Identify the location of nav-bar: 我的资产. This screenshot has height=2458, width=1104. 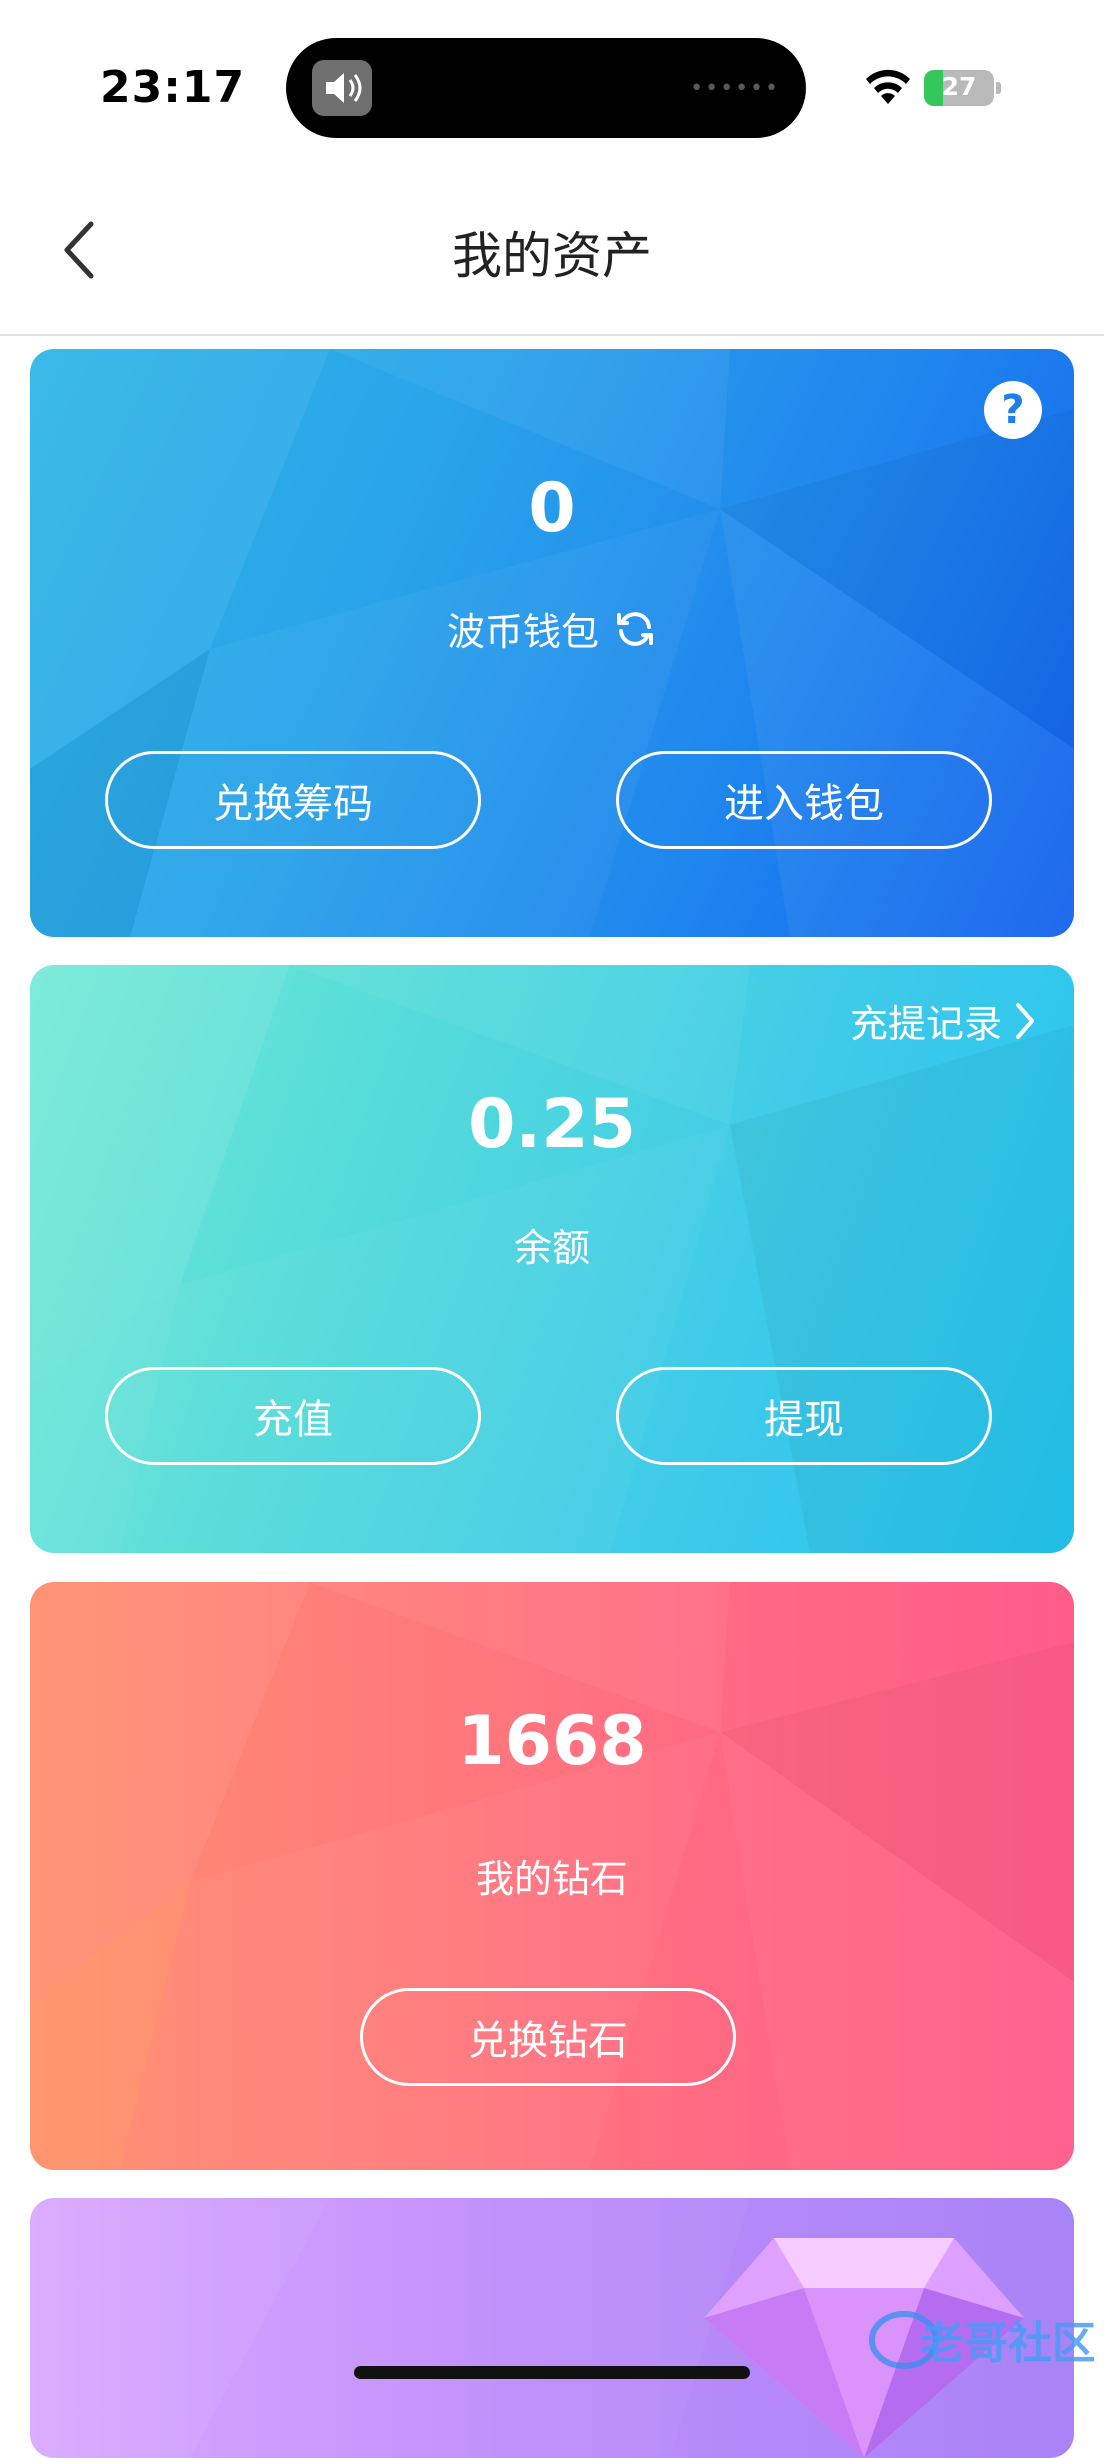
(552, 253).